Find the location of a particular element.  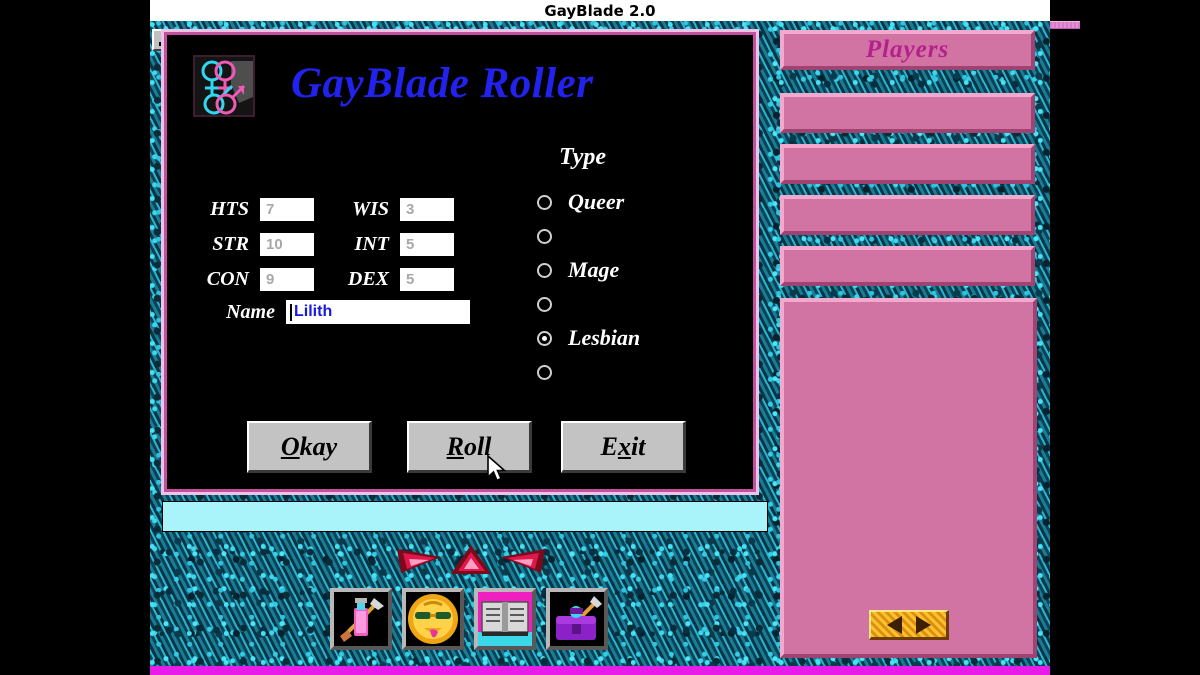

gender-symbols-icon is located at coordinates (224, 86).